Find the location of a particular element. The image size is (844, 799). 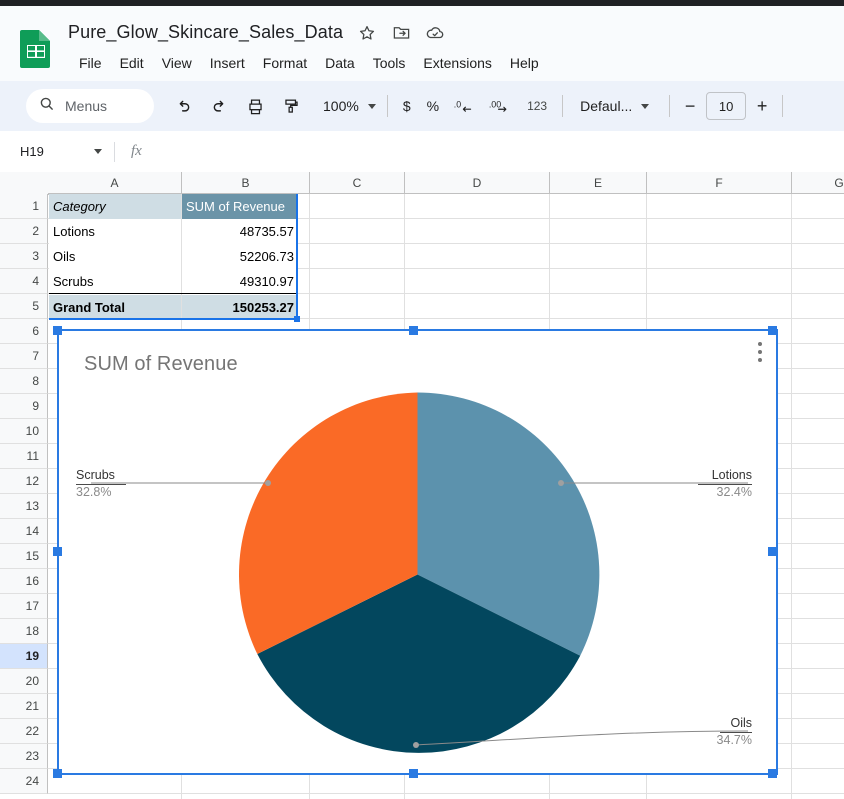

formula-bar: H19 fx is located at coordinates (422, 152).